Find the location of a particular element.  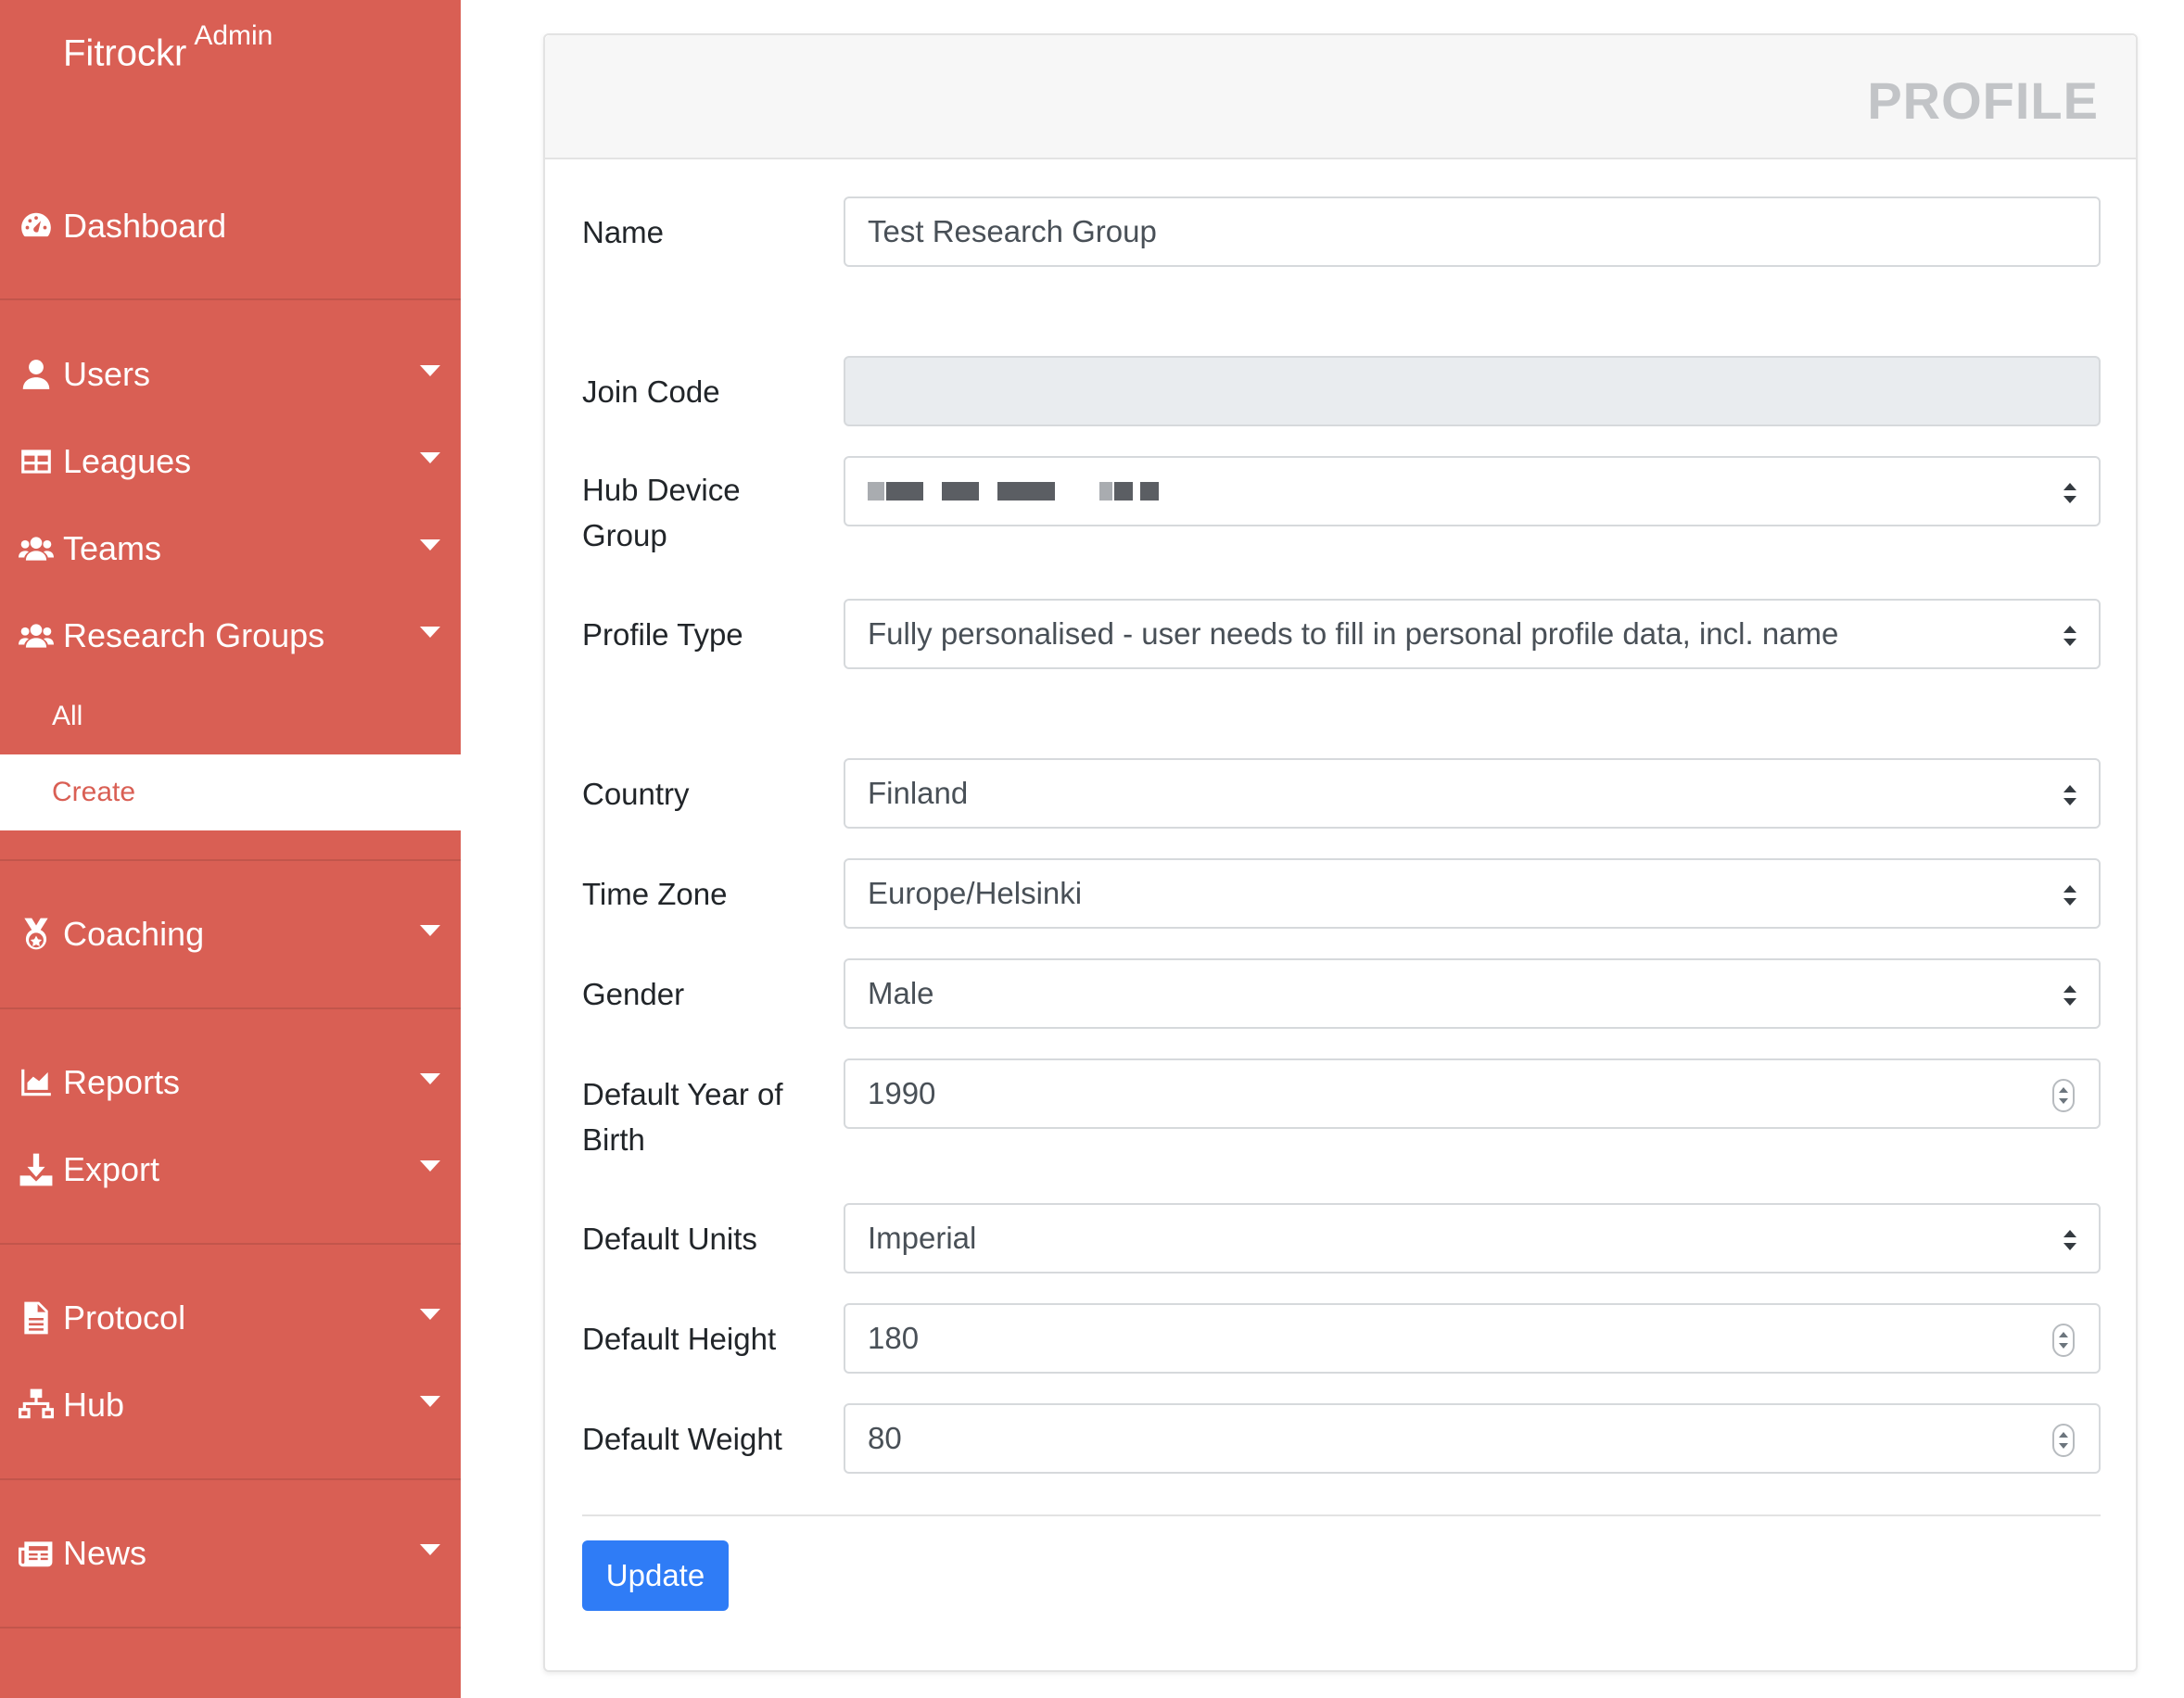

sidebar-item-news: News is located at coordinates (230, 1553).